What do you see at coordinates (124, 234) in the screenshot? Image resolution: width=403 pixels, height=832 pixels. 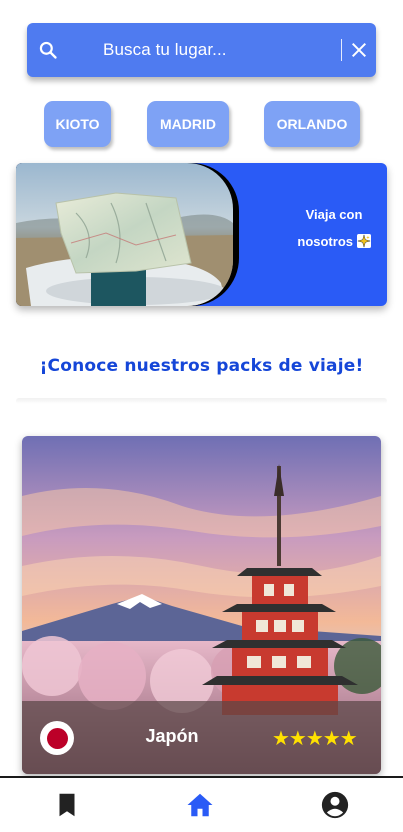 I see `traveler-with-map-photo` at bounding box center [124, 234].